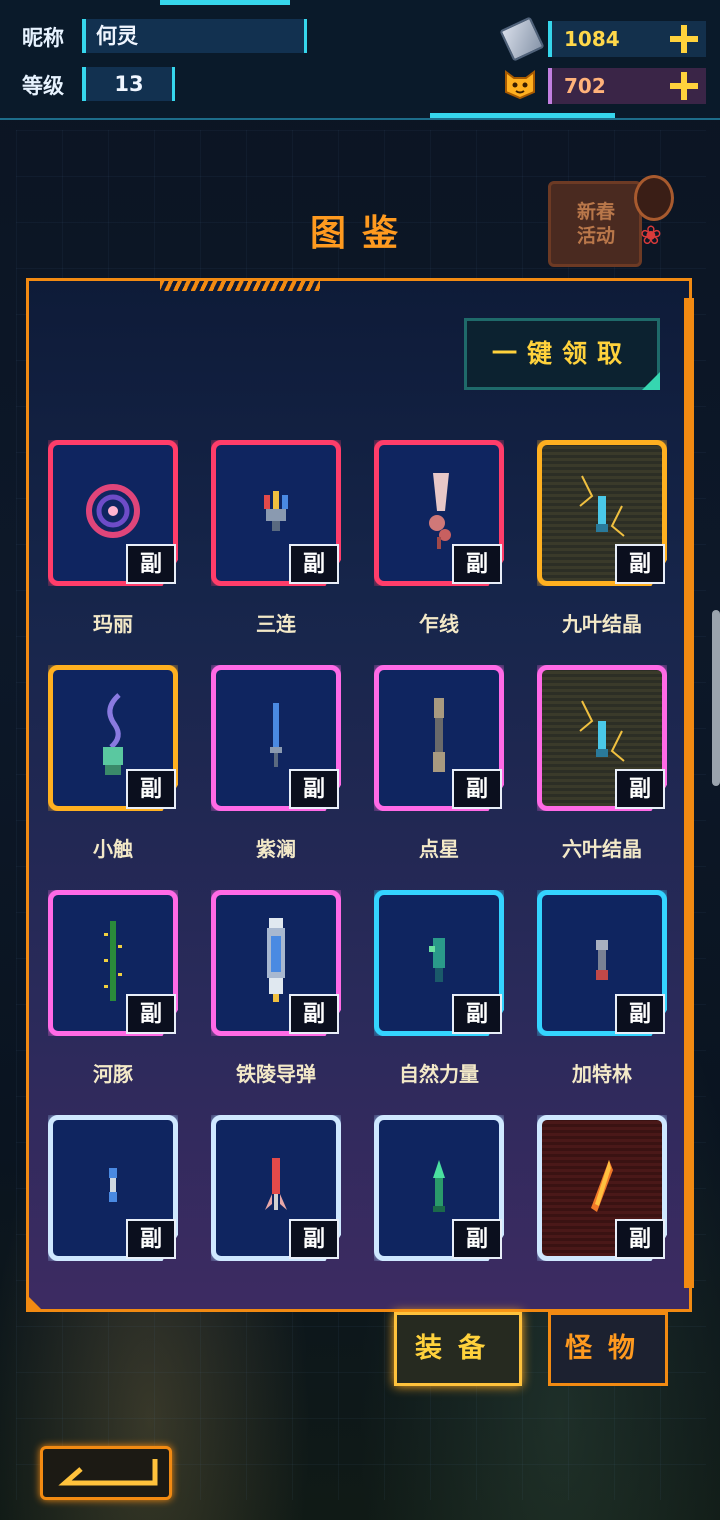 The height and width of the screenshot is (1520, 720). Describe the element at coordinates (602, 849) in the screenshot. I see `item-name: 六叶结晶` at that location.